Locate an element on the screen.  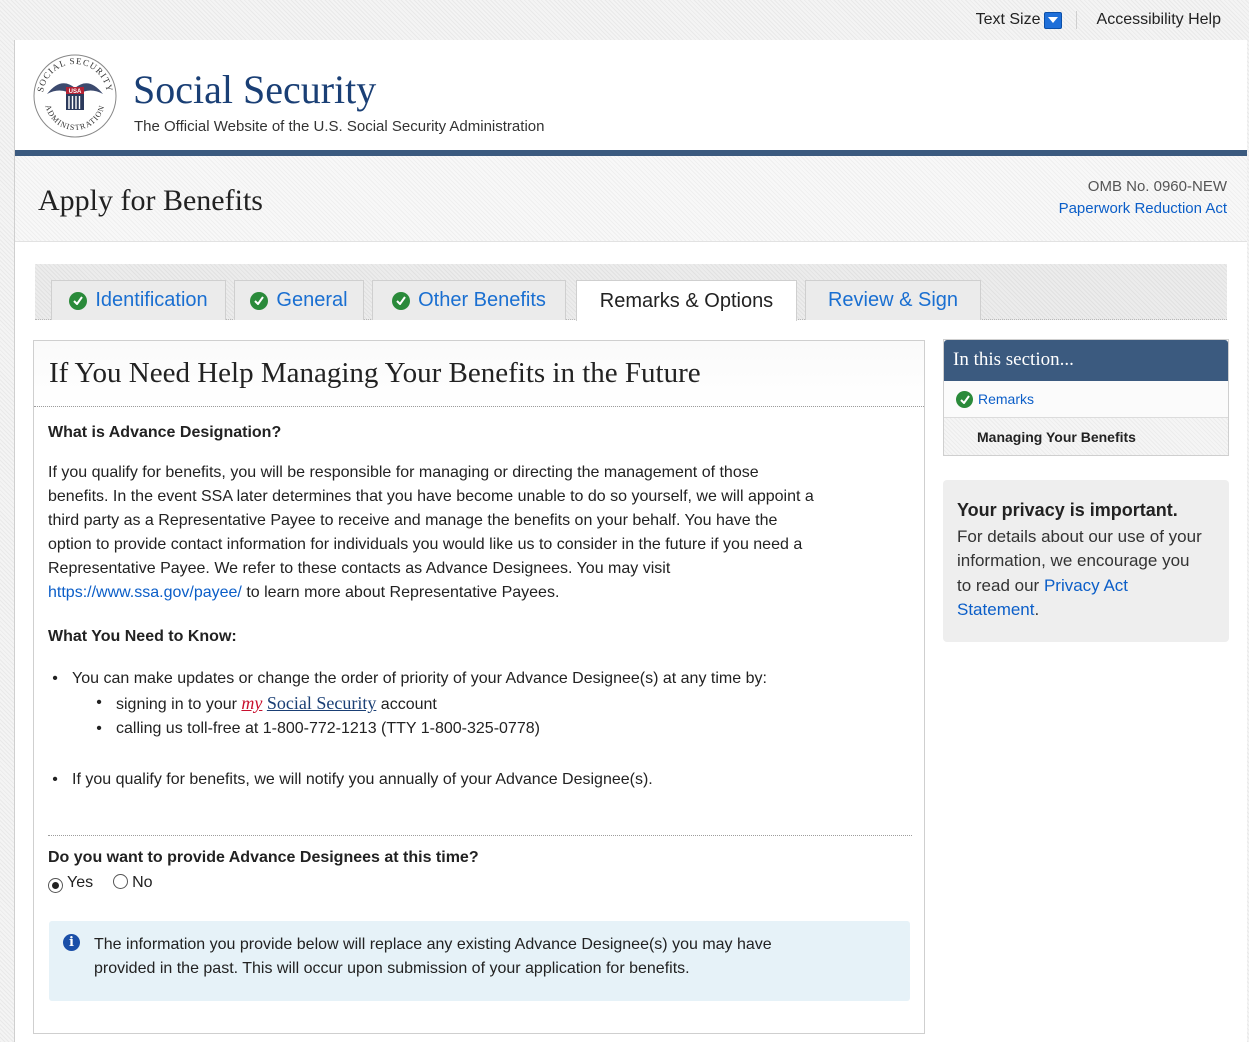
tab-general: General is located at coordinates (299, 300).